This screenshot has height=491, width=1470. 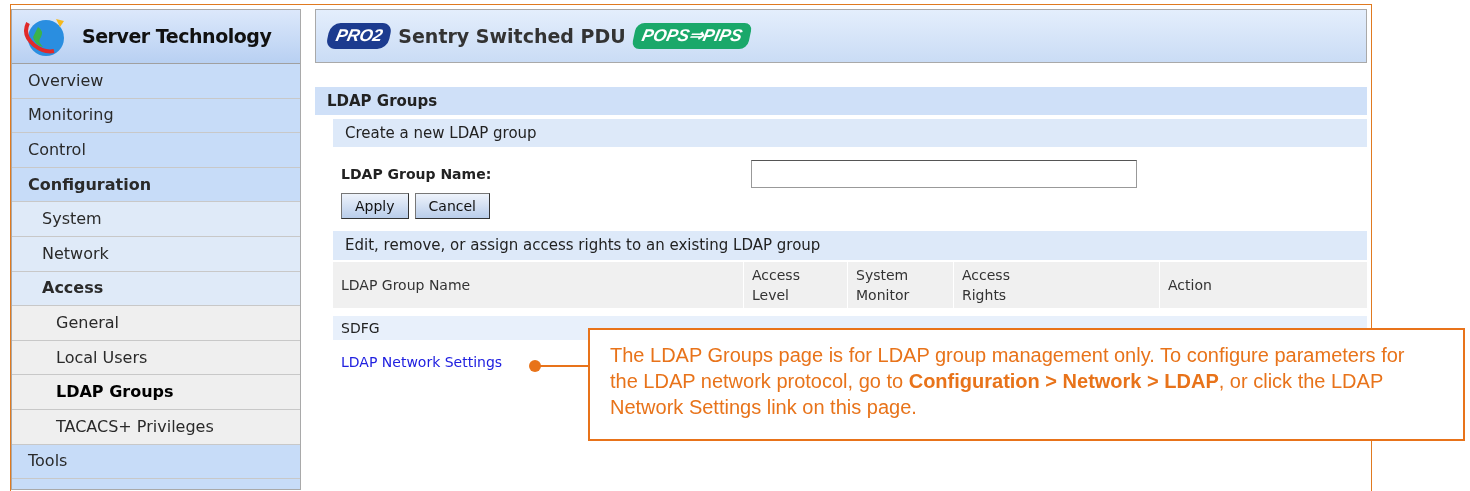 I want to click on sidebar-item: Access, so click(x=156, y=289).